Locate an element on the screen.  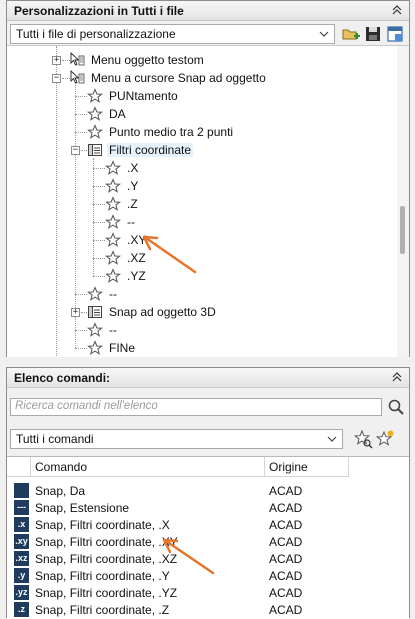
tree-item-label: DA is located at coordinates (117, 114).